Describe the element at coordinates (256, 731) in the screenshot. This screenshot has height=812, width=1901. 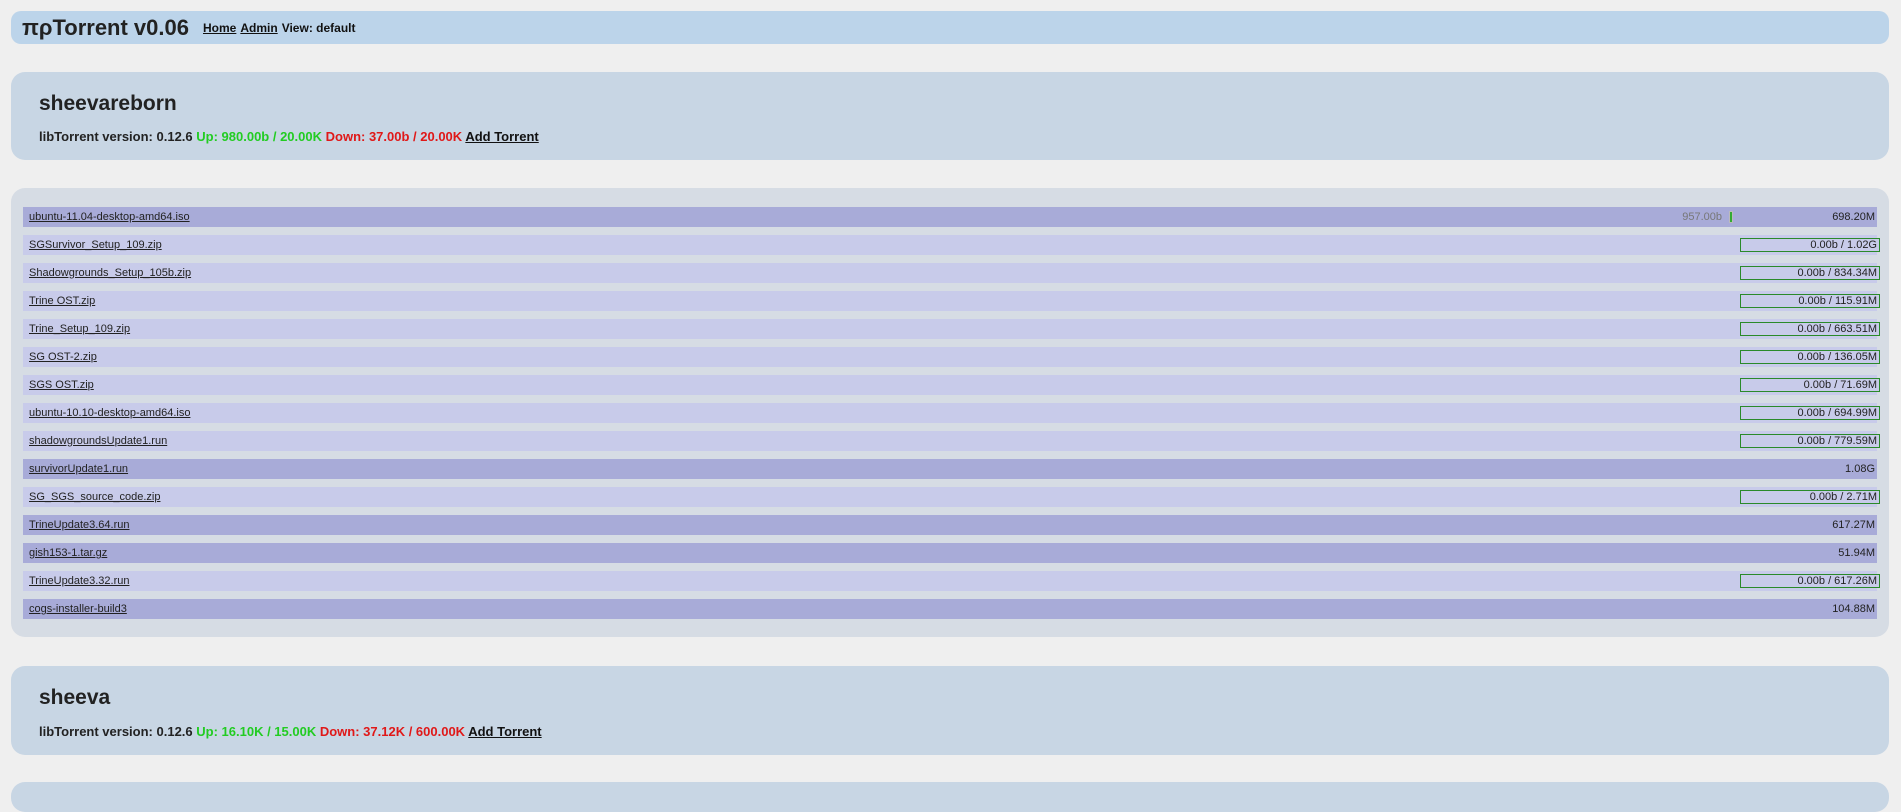
I see `upload-rate: Up: 16.10K / 15.00K` at that location.